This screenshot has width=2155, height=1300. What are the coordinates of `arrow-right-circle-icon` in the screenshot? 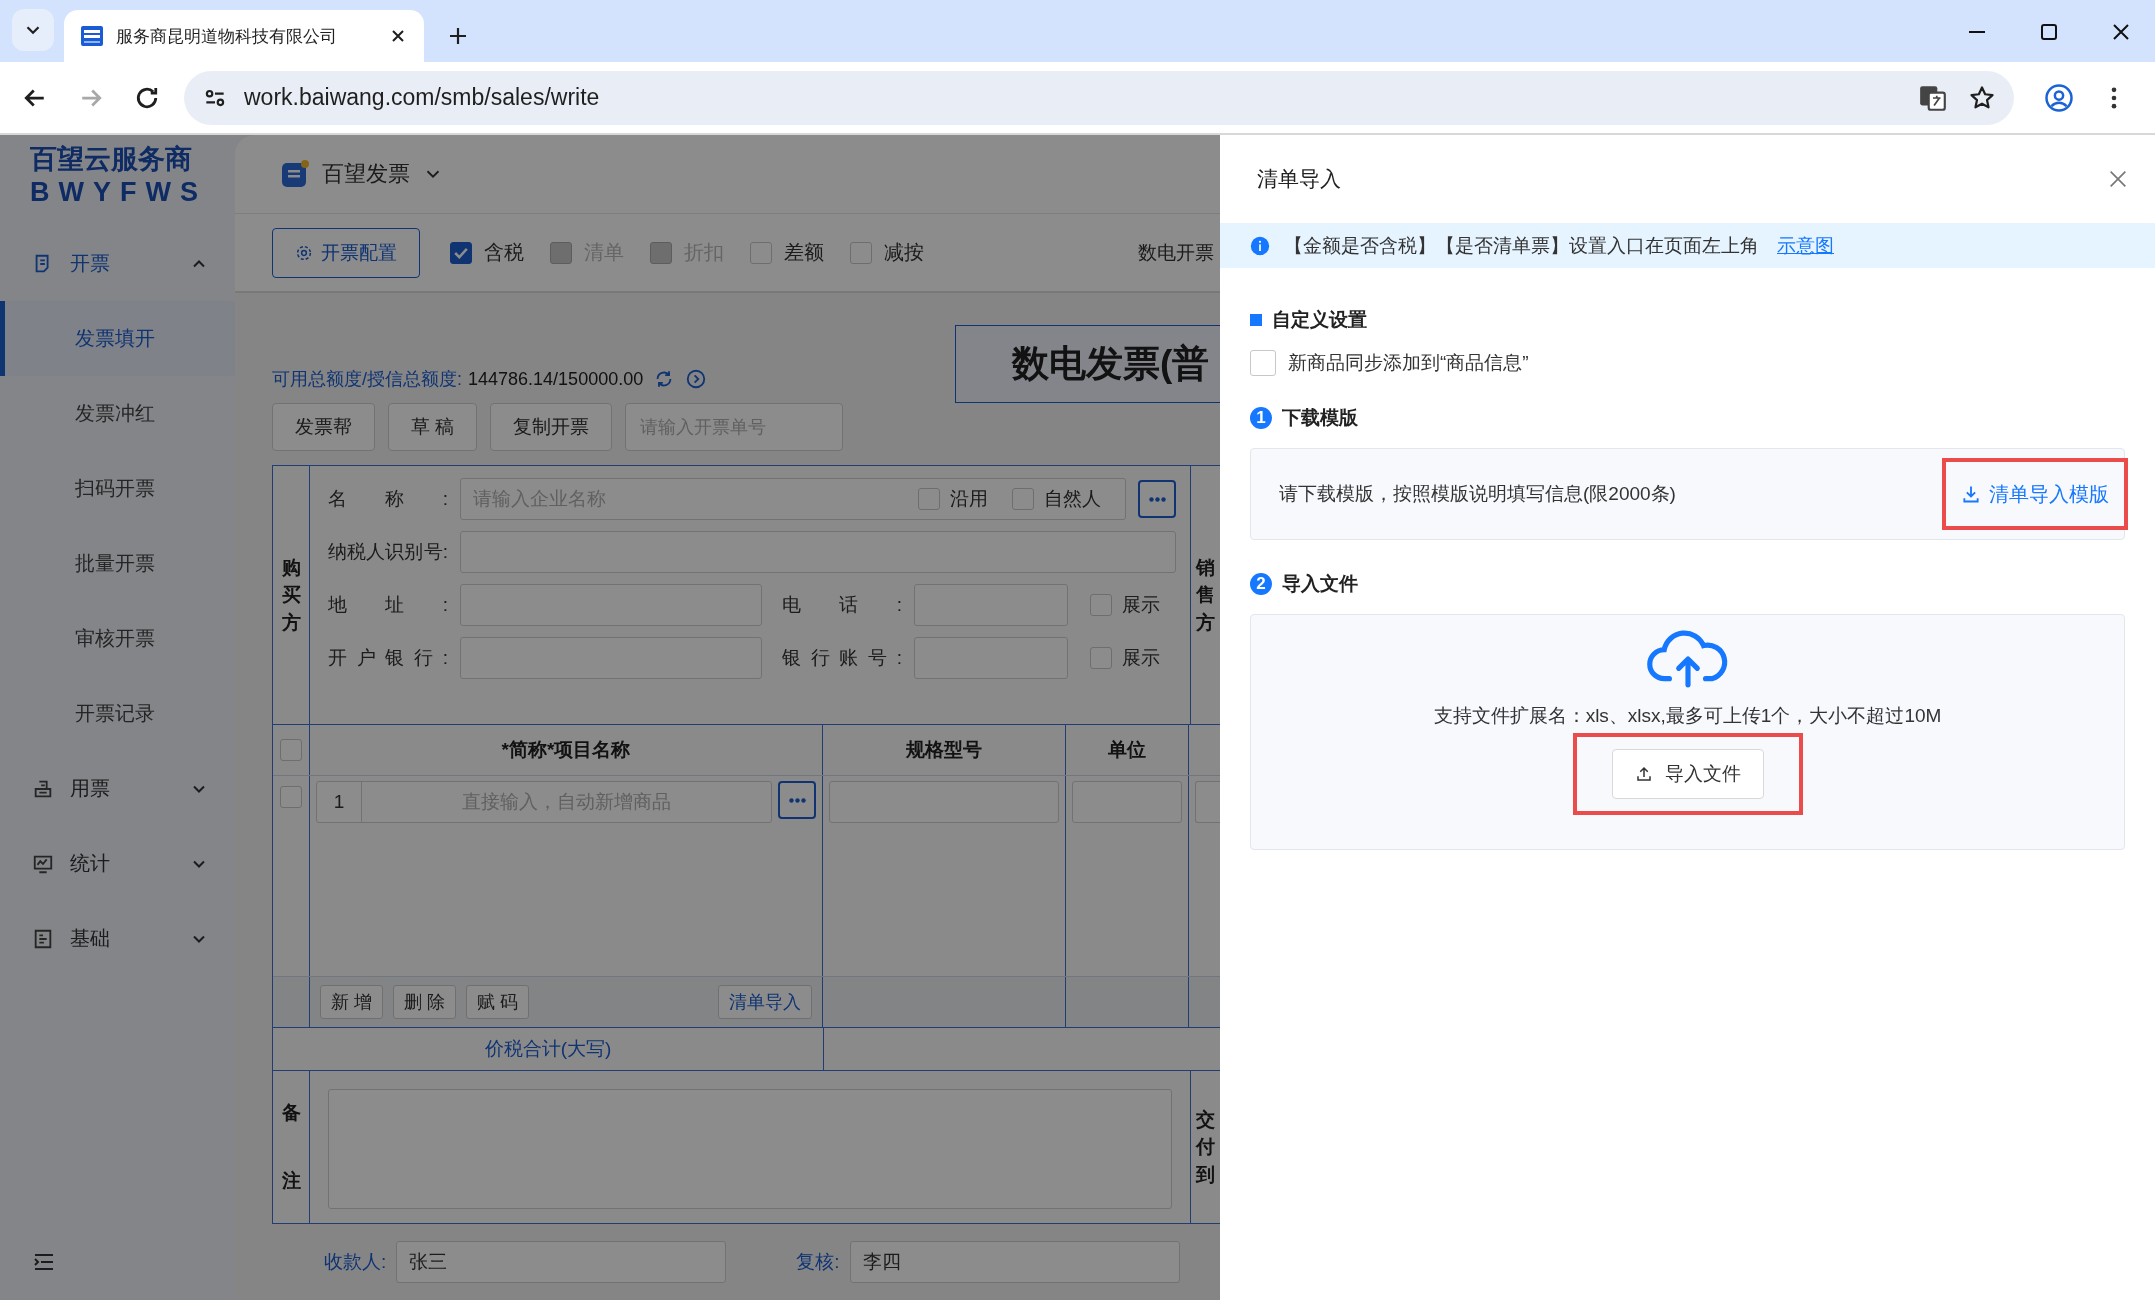 It's located at (696, 379).